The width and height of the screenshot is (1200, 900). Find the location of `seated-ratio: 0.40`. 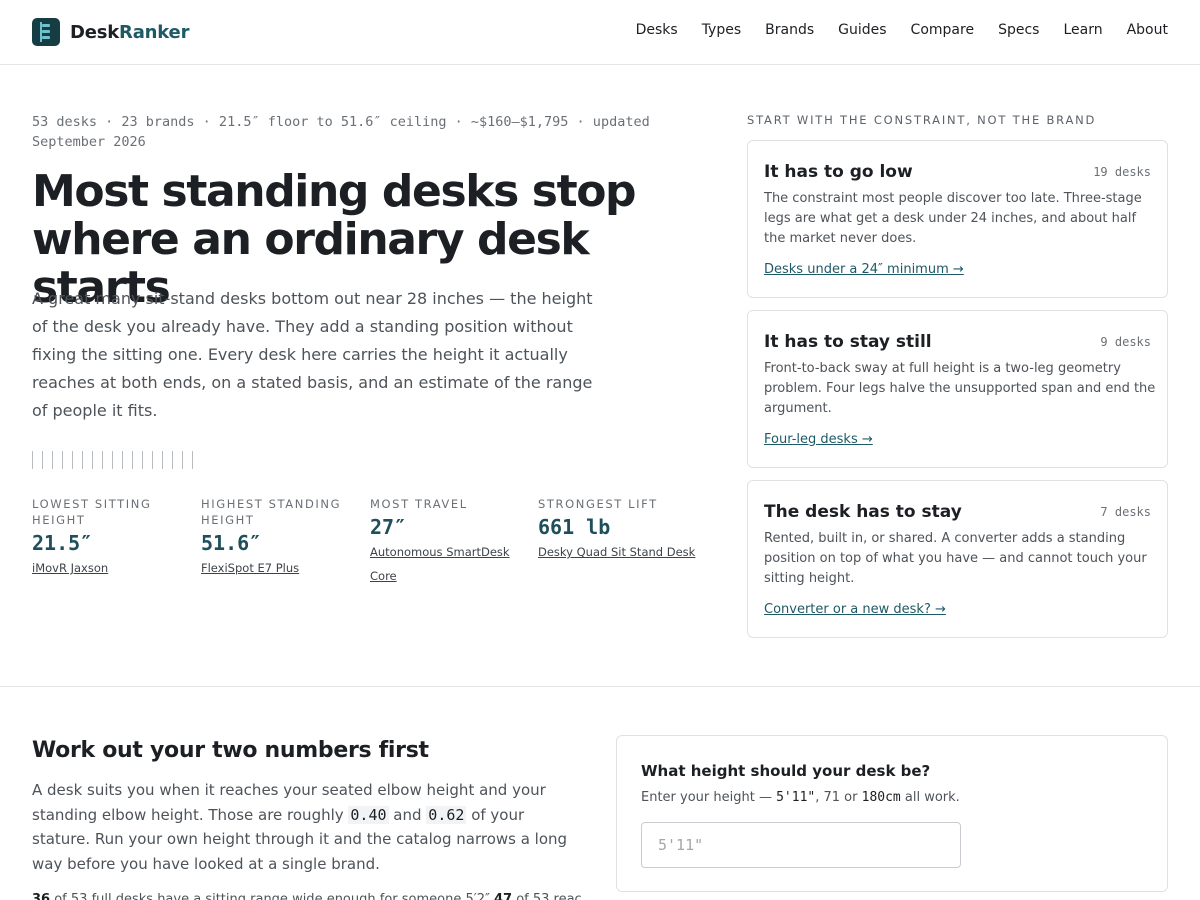

seated-ratio: 0.40 is located at coordinates (368, 814).